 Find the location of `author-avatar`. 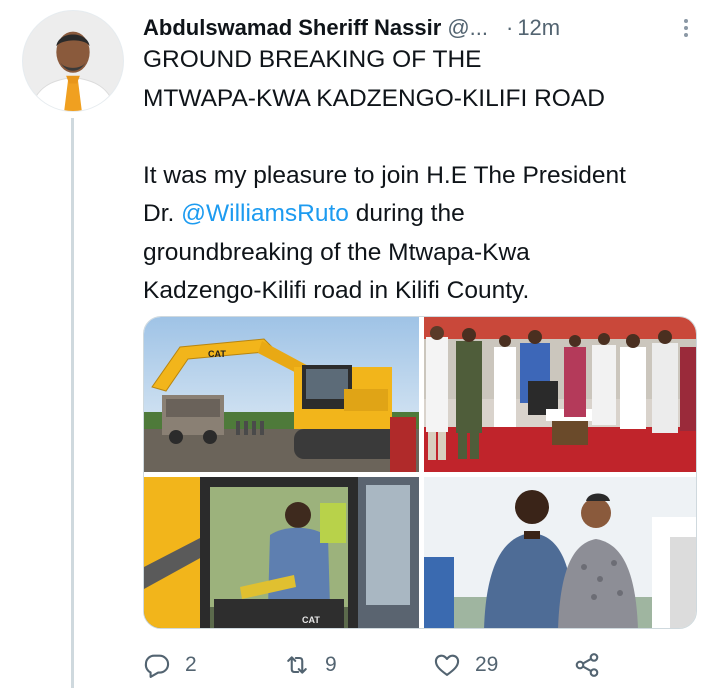

author-avatar is located at coordinates (73, 61).